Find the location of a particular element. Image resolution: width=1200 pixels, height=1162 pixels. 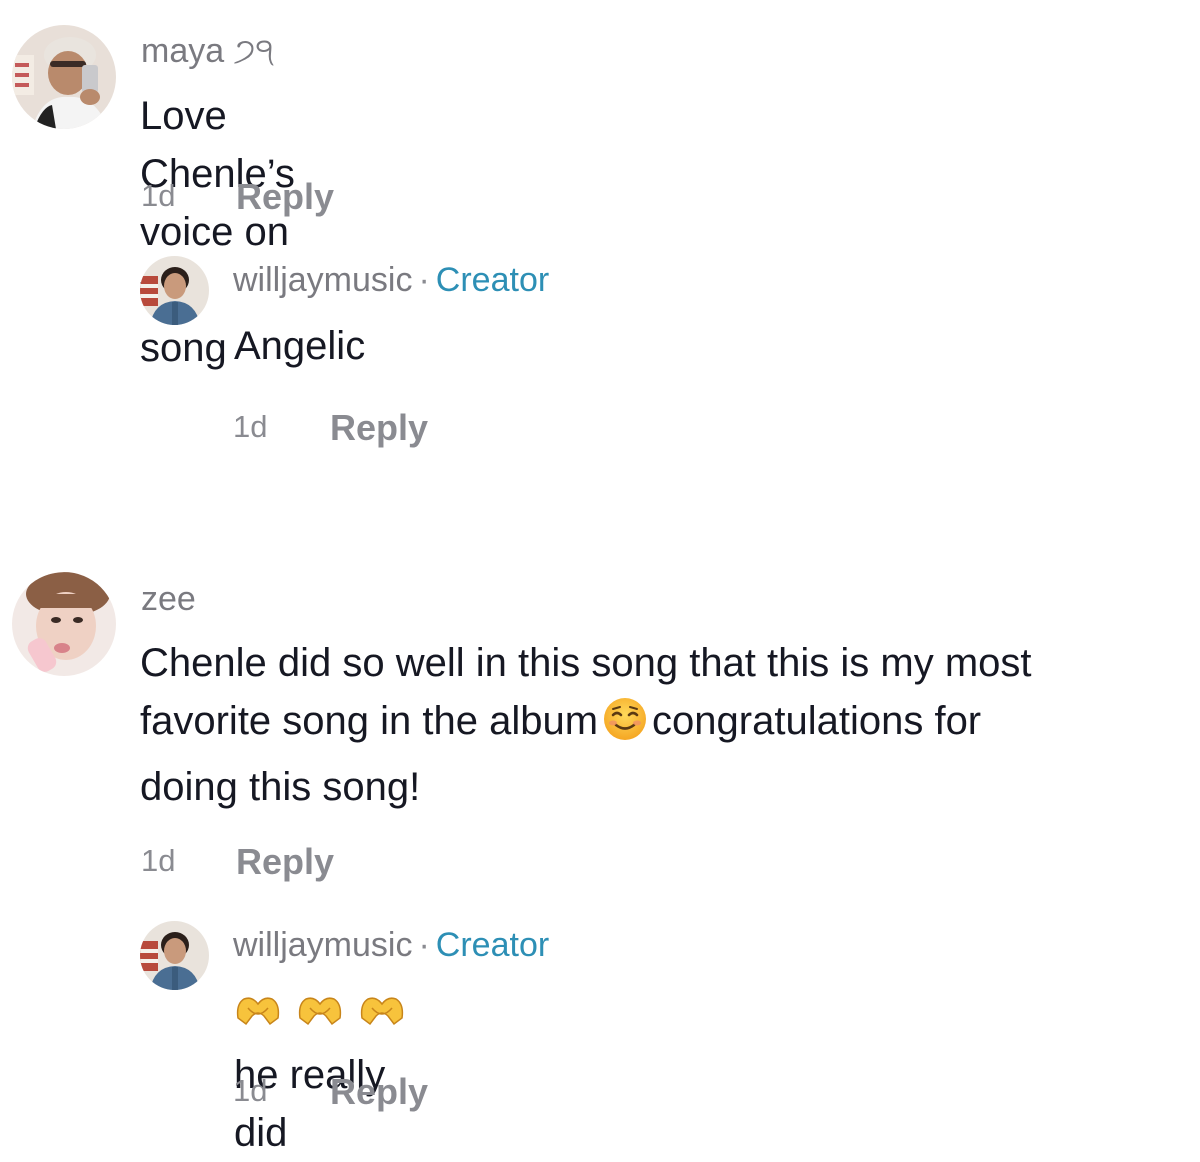

heart-hands-emoji is located at coordinates (326, 1017).